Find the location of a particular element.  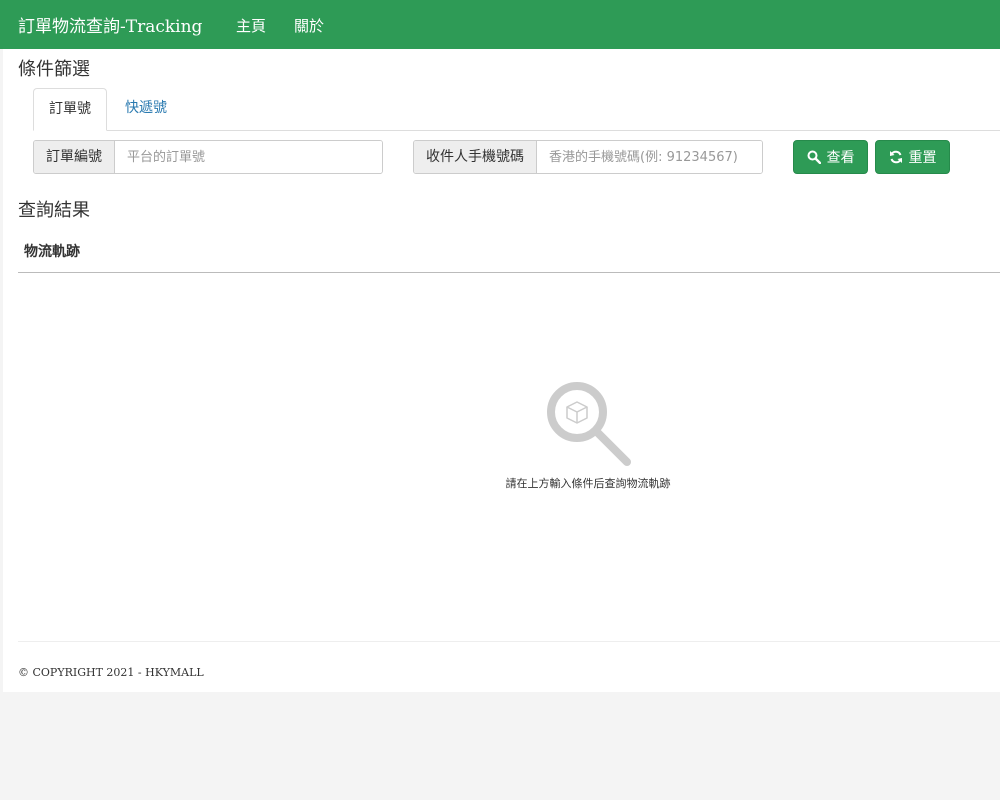

footer-copyright: © COPYRIGHT 2021 - HKYMALL is located at coordinates (111, 672).